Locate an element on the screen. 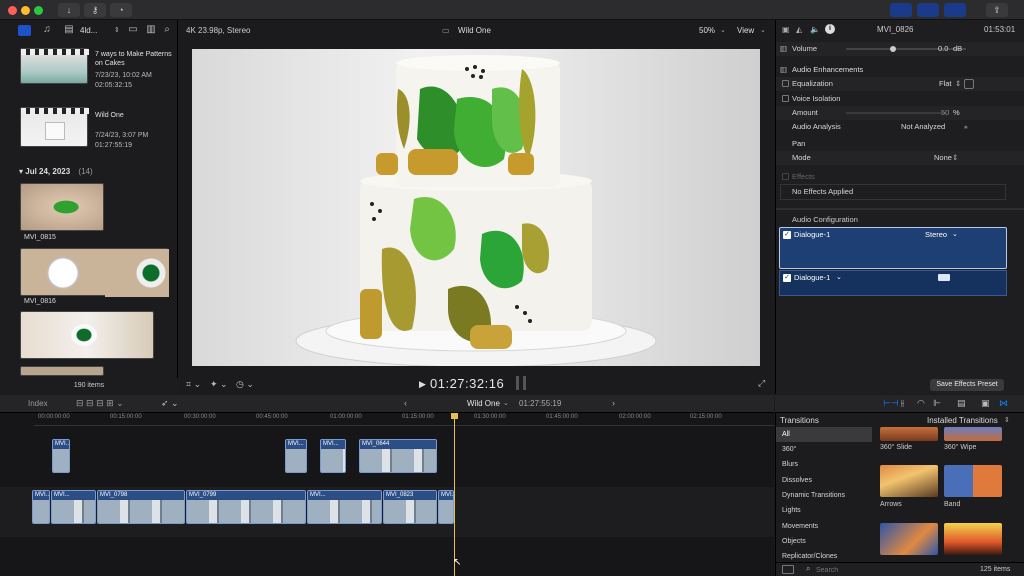  transitions-browser-icon: ⋈ is located at coordinates (1003, 403).